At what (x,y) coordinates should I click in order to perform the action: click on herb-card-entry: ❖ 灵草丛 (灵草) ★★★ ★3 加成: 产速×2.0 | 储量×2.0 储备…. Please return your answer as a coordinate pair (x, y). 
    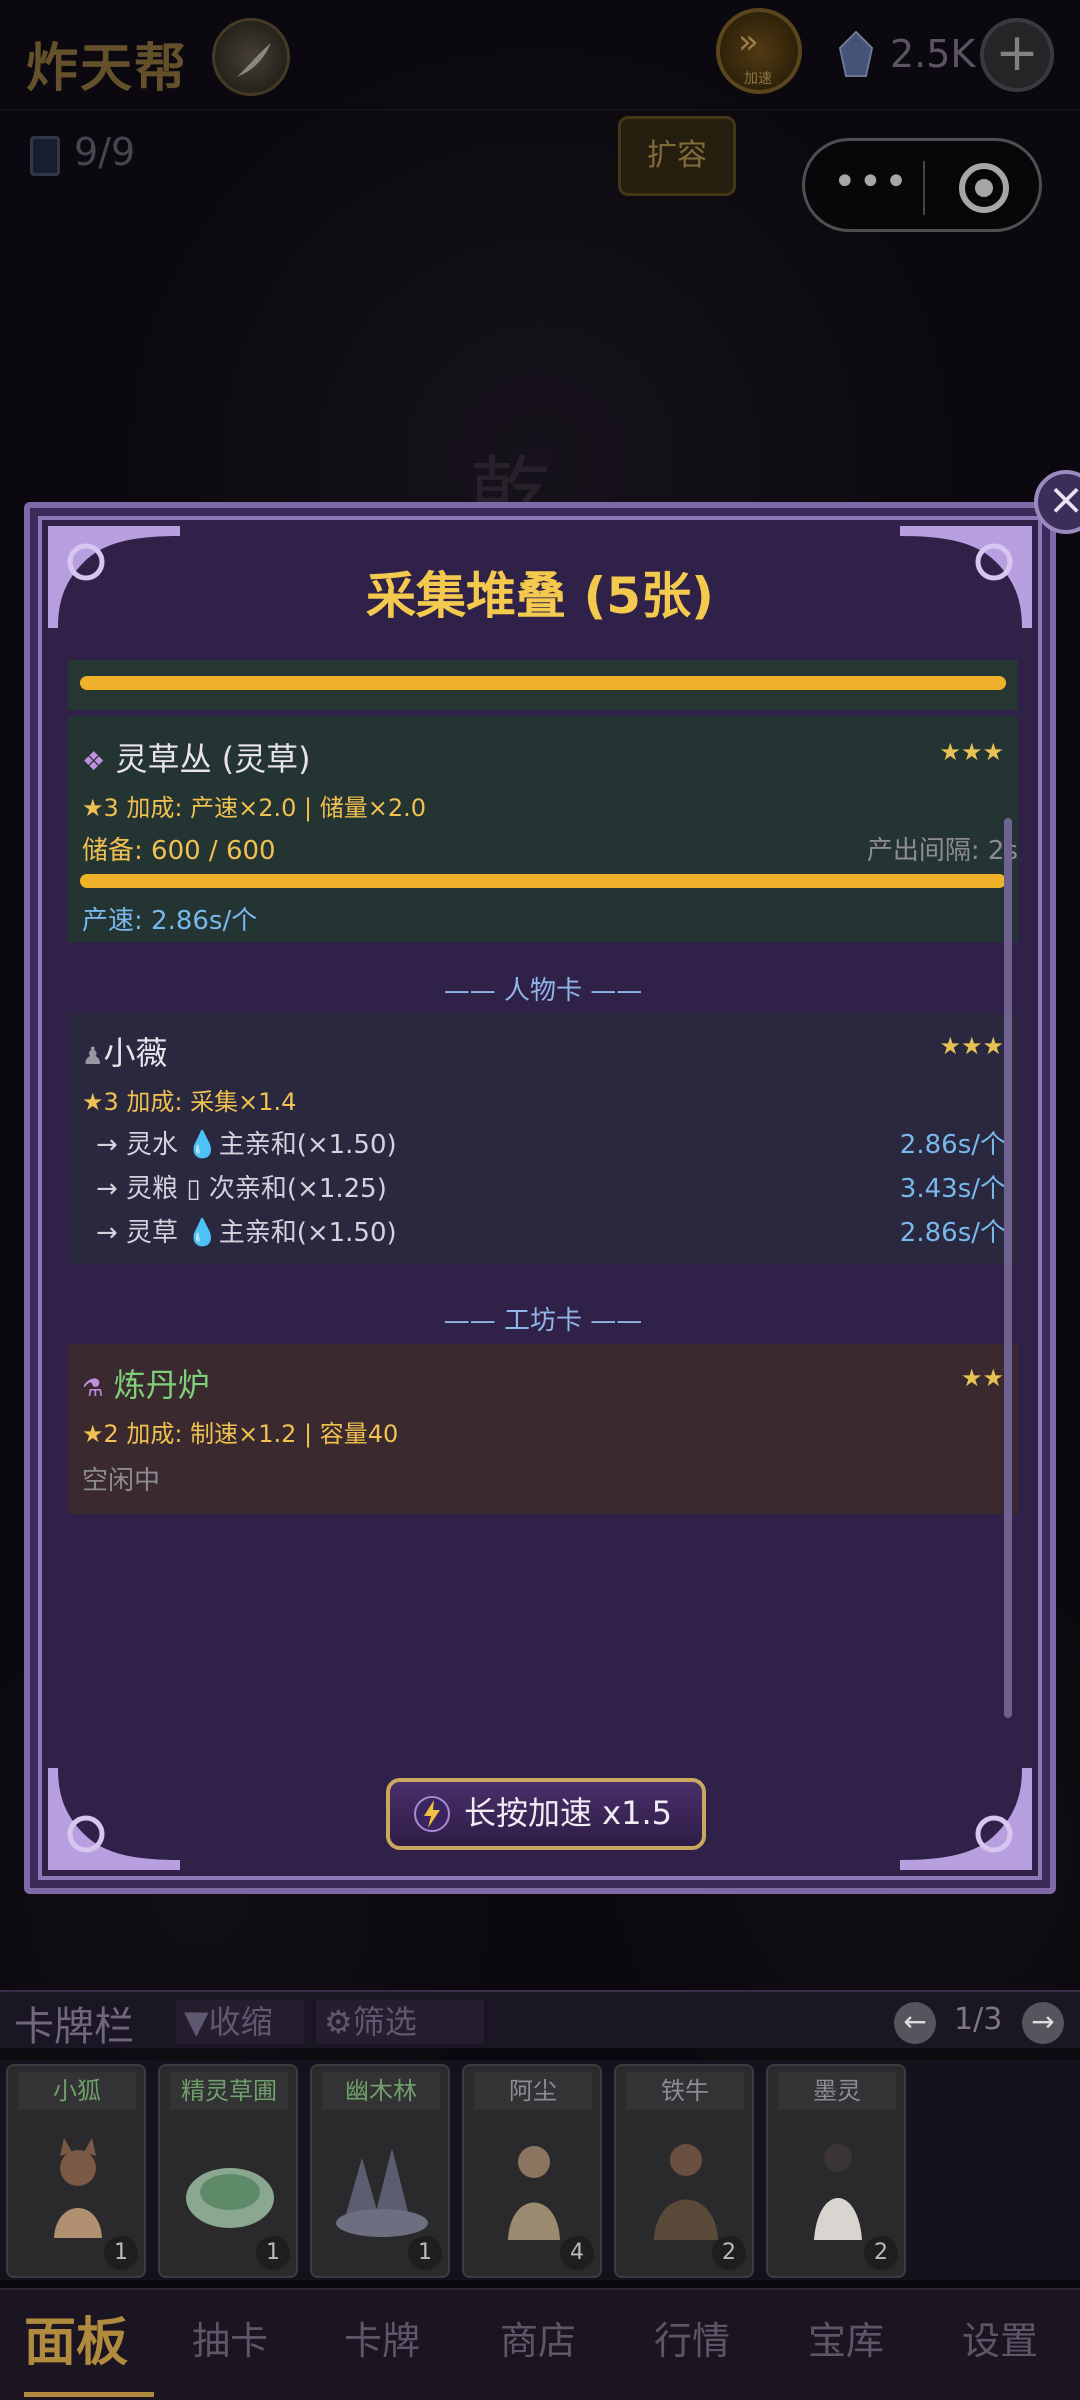
    Looking at the image, I should click on (543, 829).